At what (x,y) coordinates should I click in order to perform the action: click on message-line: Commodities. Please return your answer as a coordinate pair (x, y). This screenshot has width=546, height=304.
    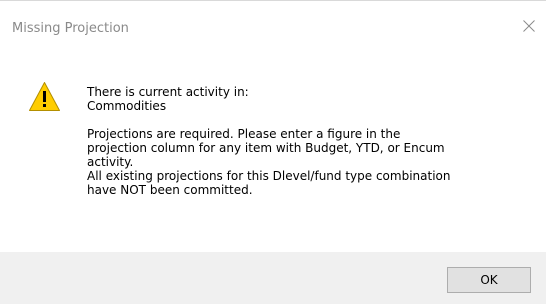
    Looking at the image, I should click on (127, 106).